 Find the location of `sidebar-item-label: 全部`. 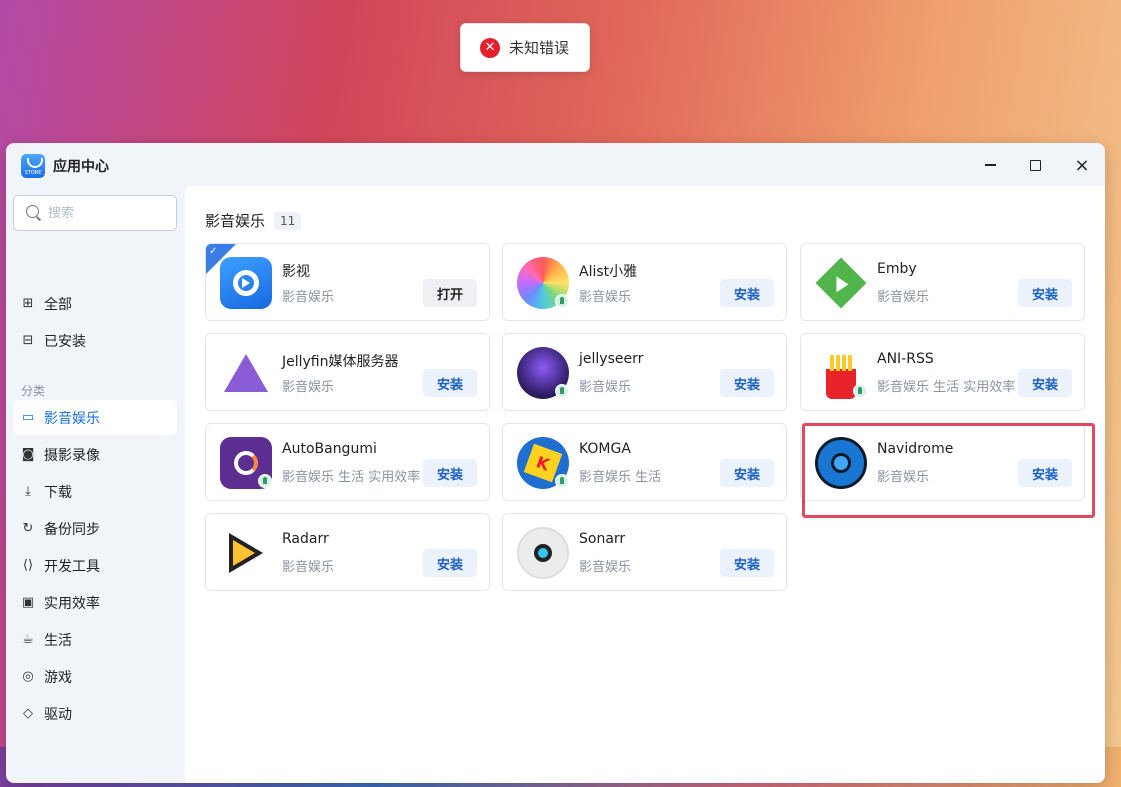

sidebar-item-label: 全部 is located at coordinates (58, 304).